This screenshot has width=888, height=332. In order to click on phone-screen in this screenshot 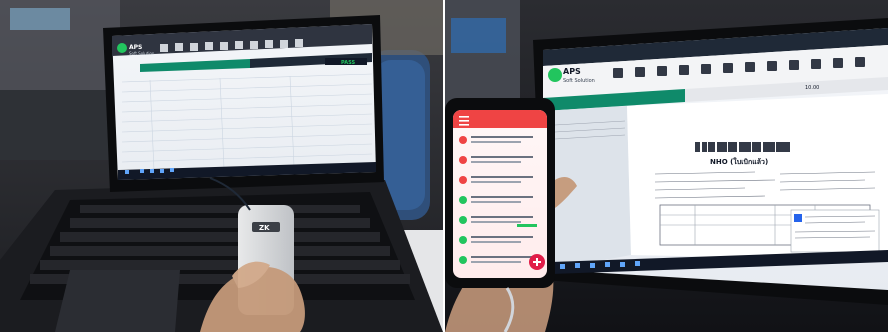, I will do `click(500, 194)`.